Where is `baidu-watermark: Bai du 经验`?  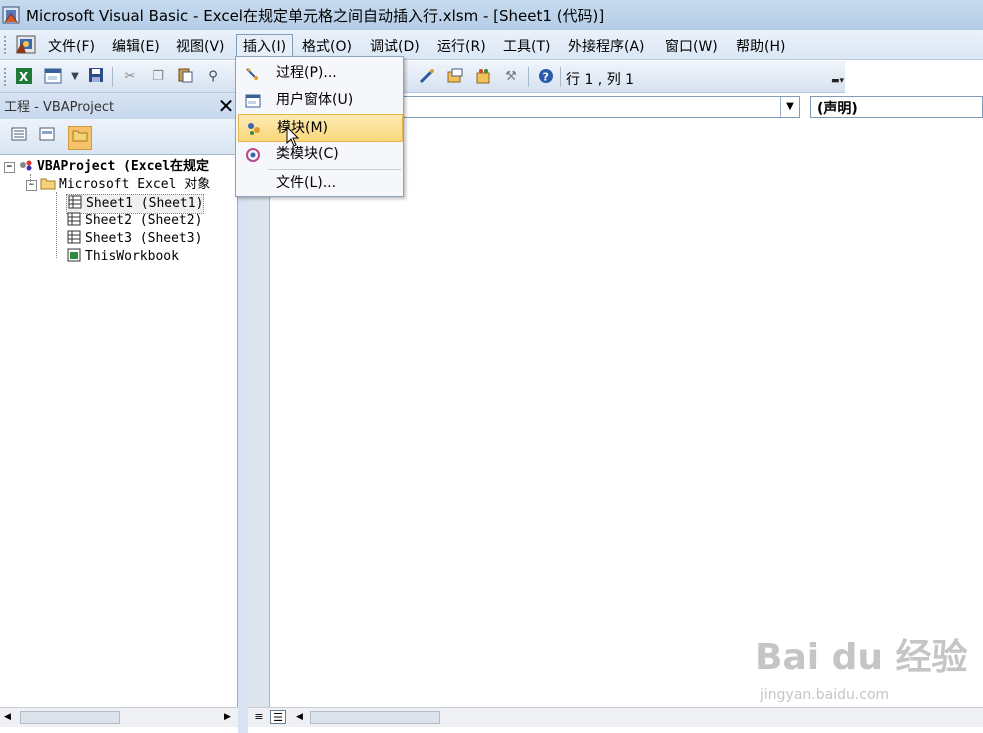 baidu-watermark: Bai du 经验 is located at coordinates (861, 657).